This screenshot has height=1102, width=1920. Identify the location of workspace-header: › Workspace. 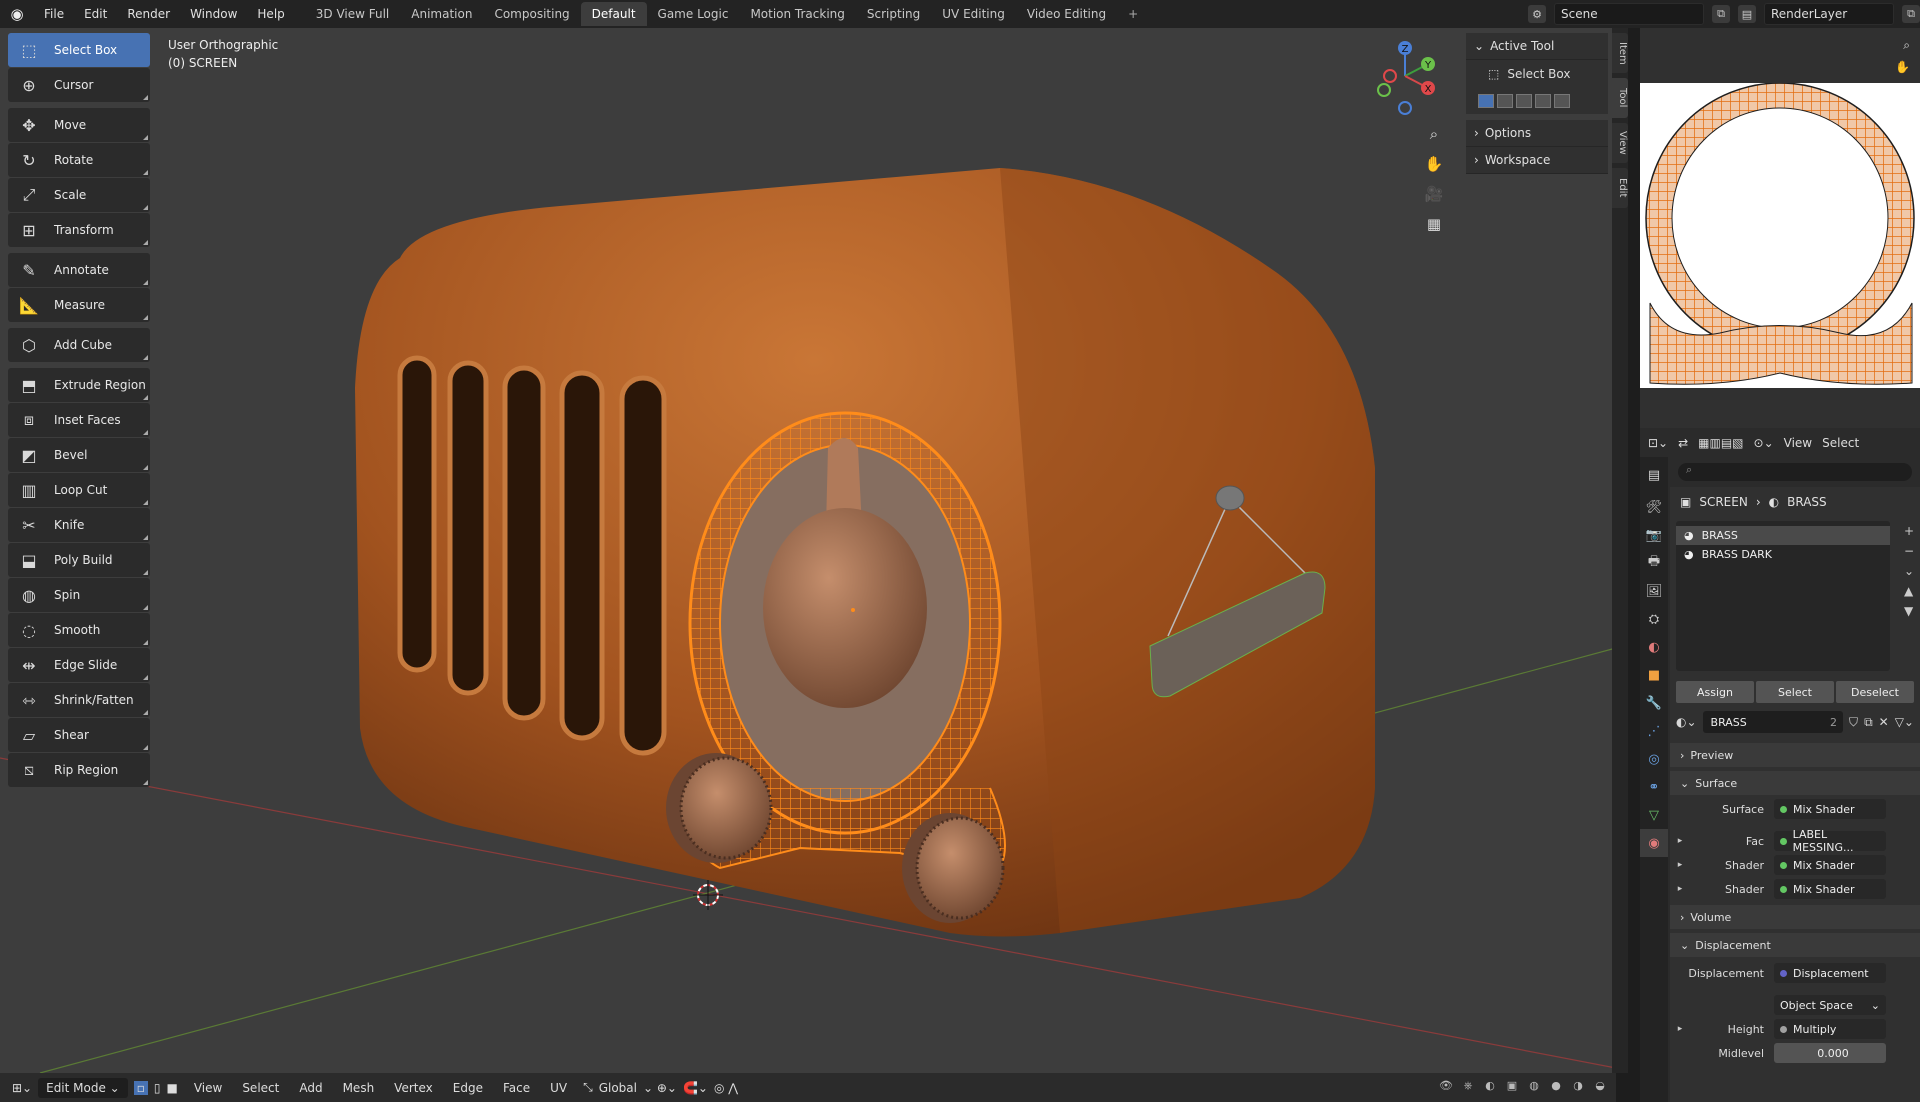
(1537, 160).